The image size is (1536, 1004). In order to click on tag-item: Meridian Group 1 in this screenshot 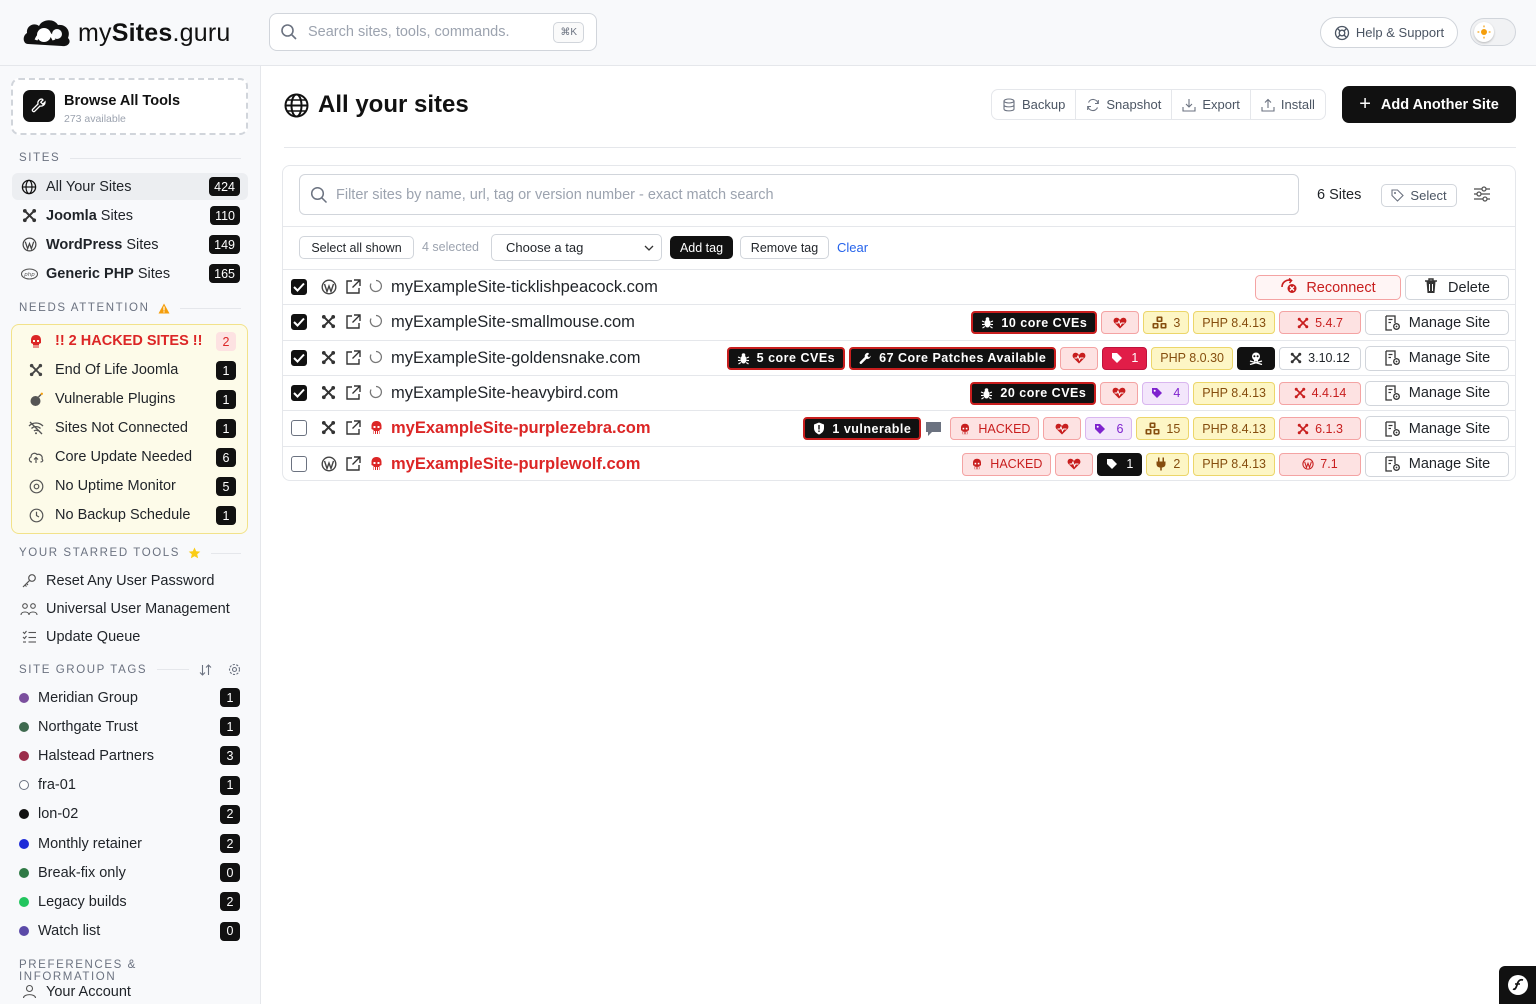, I will do `click(130, 697)`.